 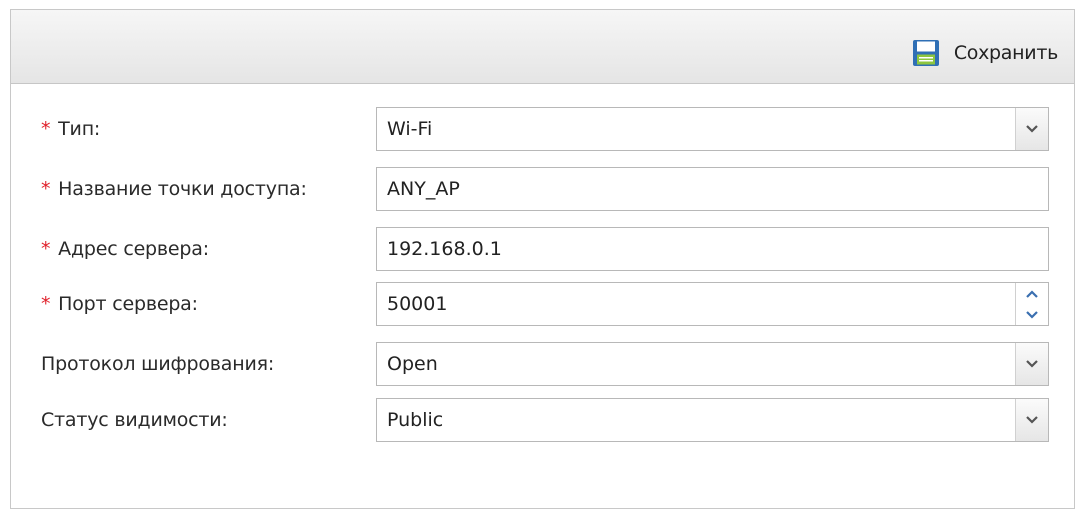 What do you see at coordinates (134, 420) in the screenshot?
I see `visibility-label: Статус видимости:` at bounding box center [134, 420].